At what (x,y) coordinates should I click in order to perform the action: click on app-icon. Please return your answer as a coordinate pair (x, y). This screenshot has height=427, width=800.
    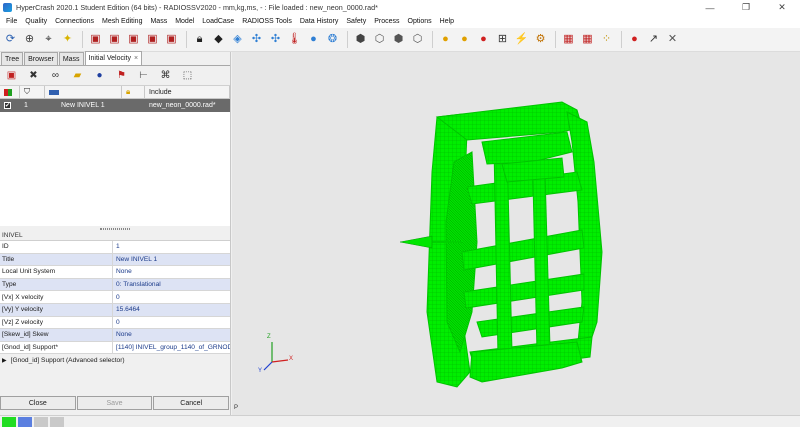
    Looking at the image, I should click on (7, 7).